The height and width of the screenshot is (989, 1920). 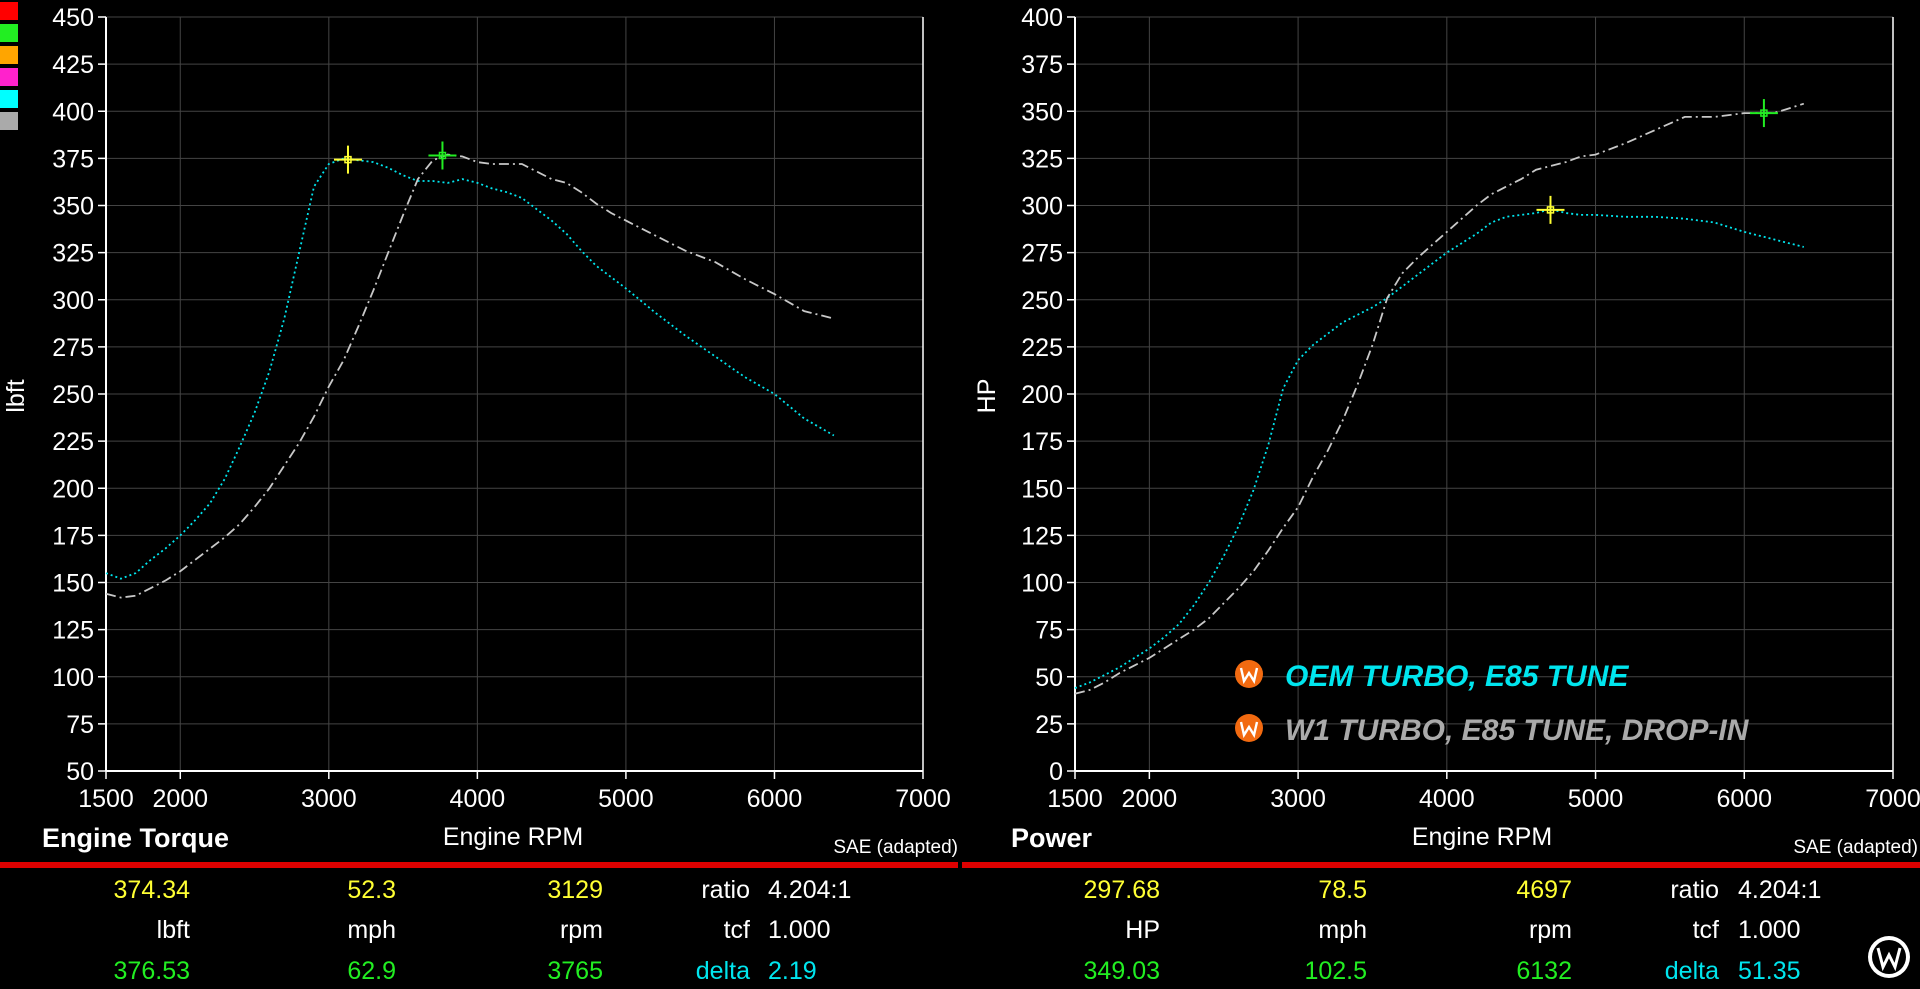 I want to click on readout-delta-value: 2.19, so click(x=792, y=971).